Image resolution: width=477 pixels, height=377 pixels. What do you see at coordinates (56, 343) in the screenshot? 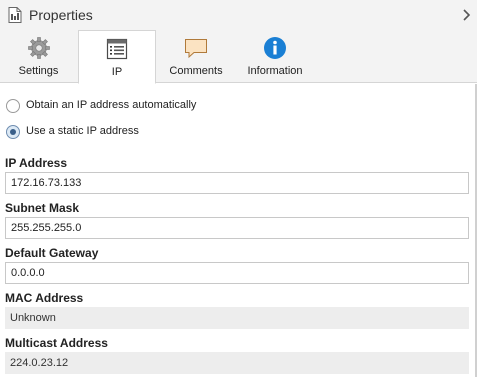
I see `multicast-address-label: Multicast Address` at bounding box center [56, 343].